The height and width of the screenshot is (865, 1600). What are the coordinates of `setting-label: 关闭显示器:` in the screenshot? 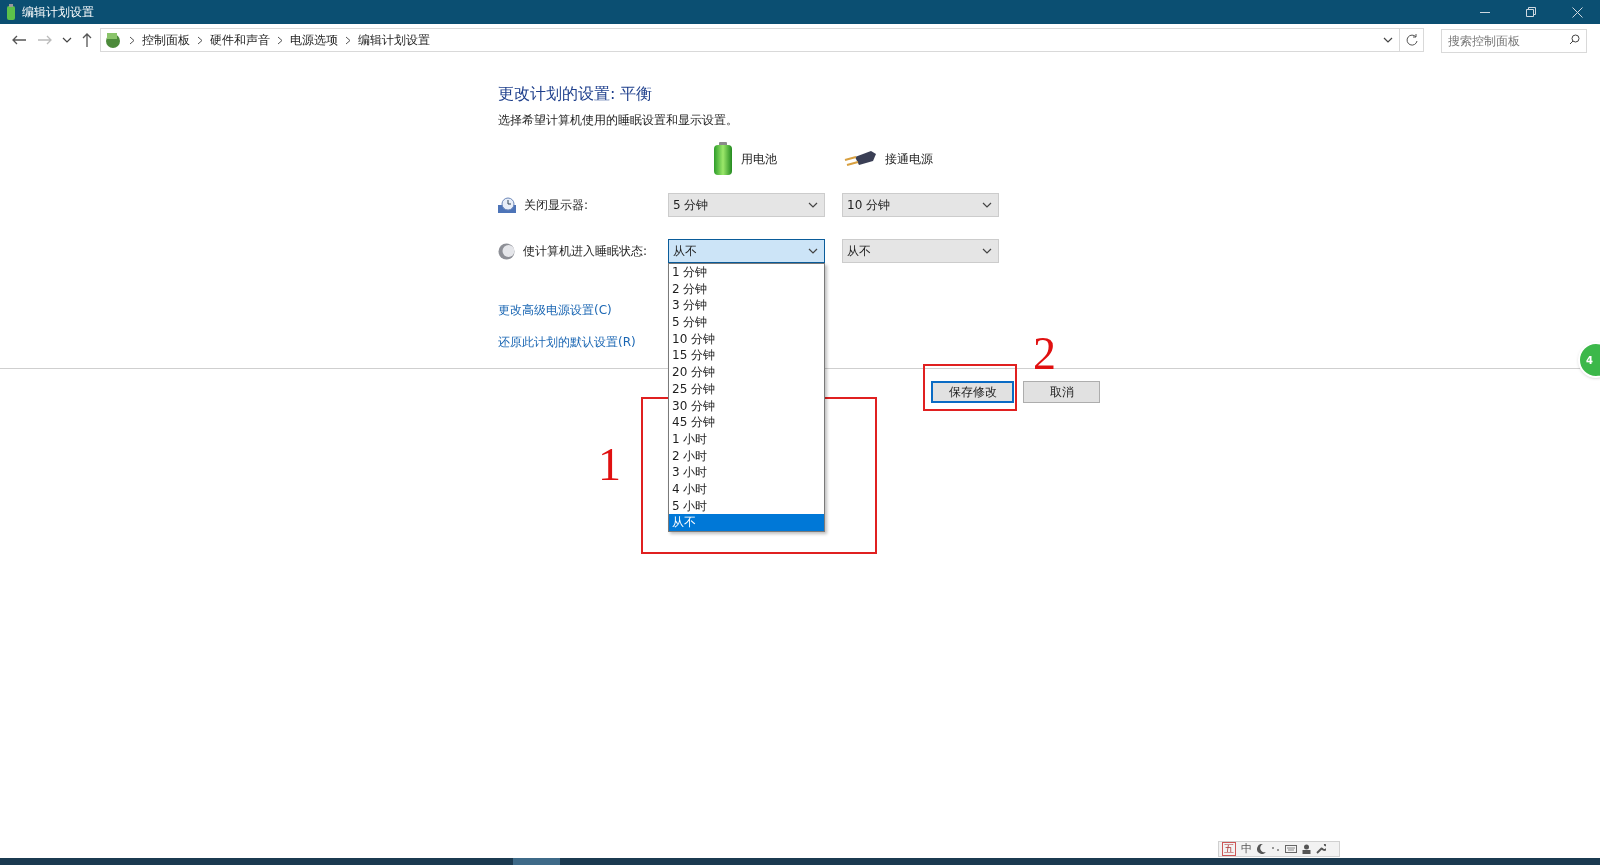 It's located at (556, 205).